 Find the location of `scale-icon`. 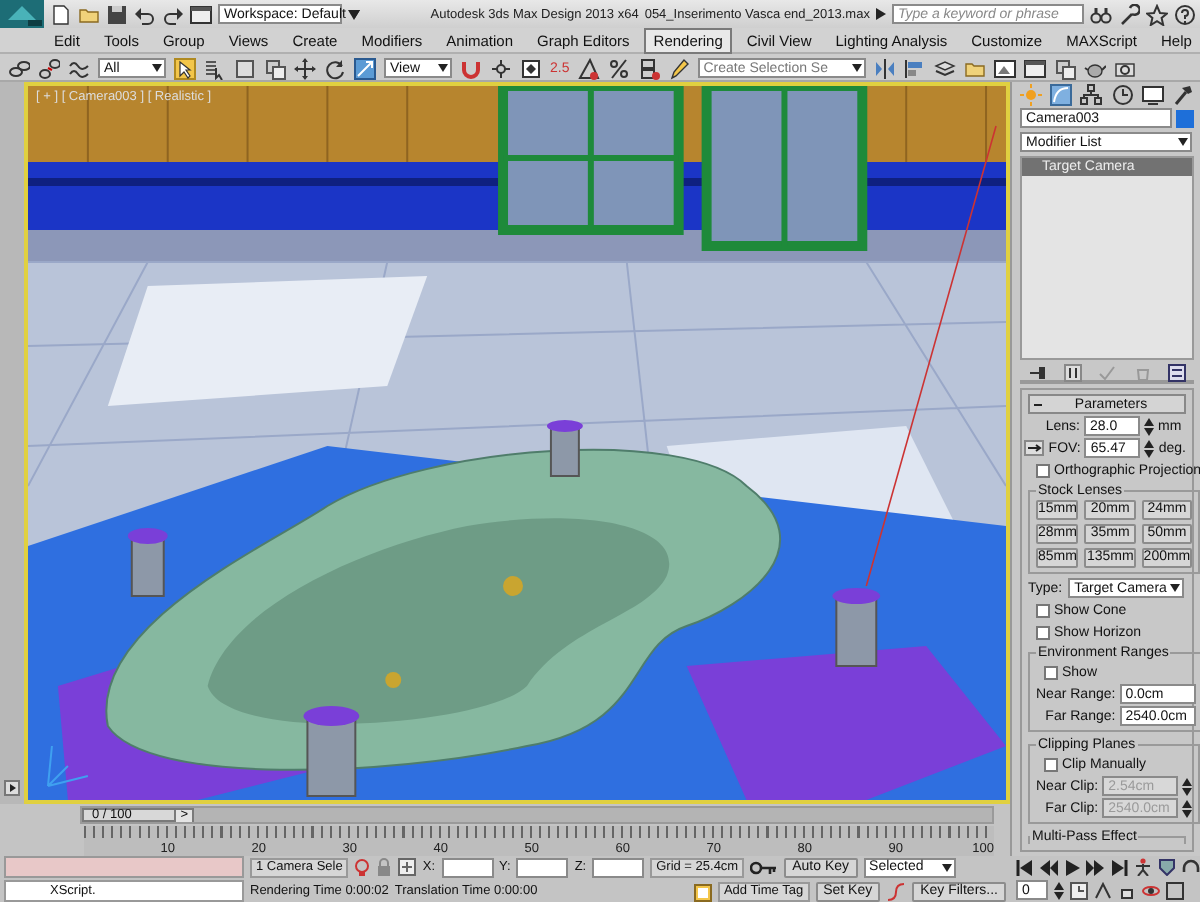

scale-icon is located at coordinates (365, 68).